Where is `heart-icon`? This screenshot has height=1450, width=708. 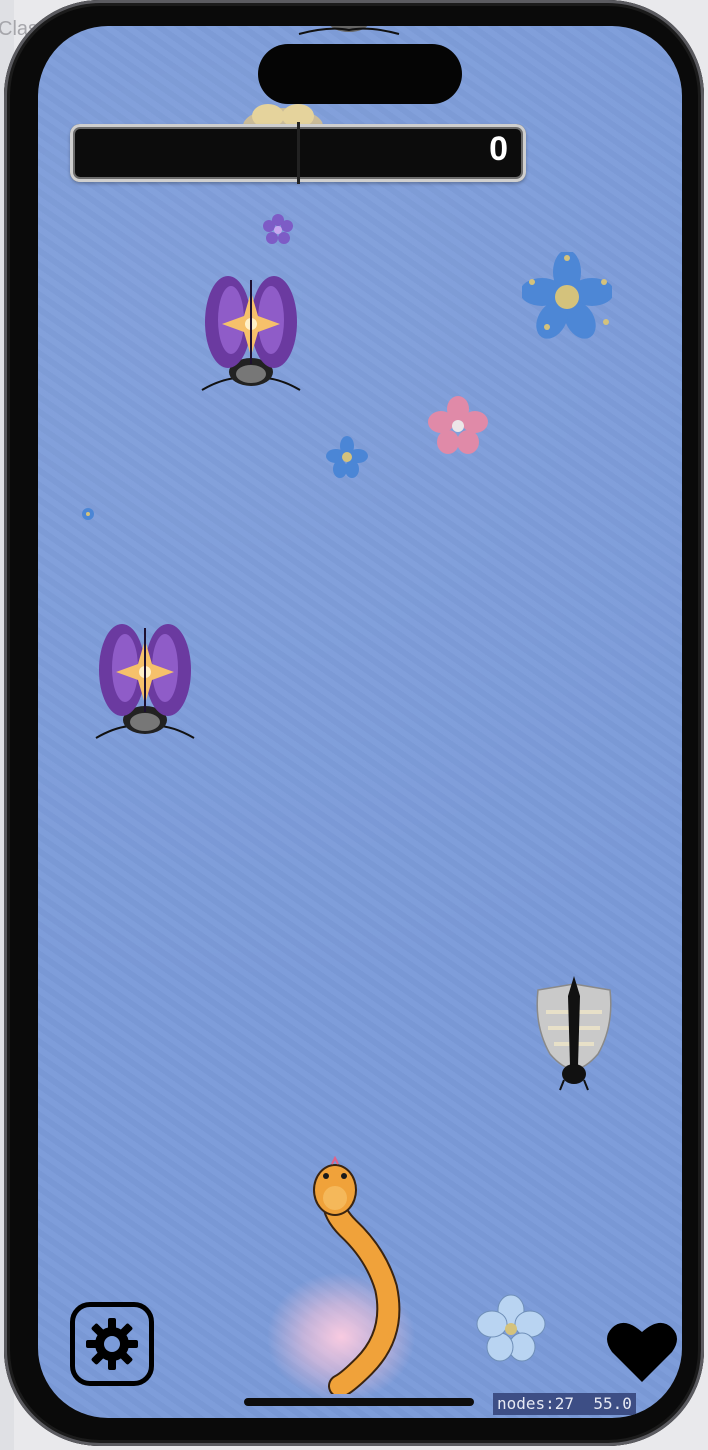 heart-icon is located at coordinates (642, 1351).